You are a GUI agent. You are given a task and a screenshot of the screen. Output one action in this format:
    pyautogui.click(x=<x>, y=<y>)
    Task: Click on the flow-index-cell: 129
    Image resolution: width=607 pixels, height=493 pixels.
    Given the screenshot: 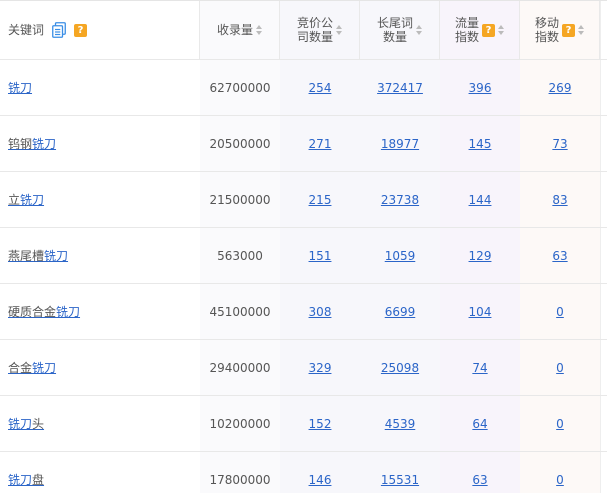 What is the action you would take?
    pyautogui.click(x=480, y=255)
    